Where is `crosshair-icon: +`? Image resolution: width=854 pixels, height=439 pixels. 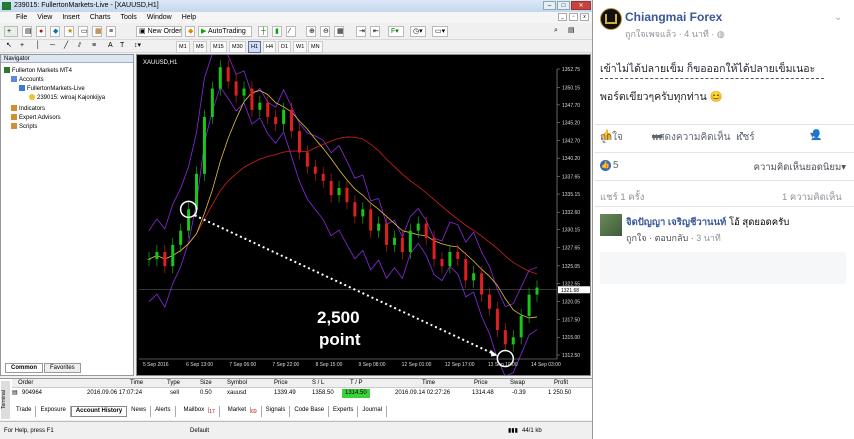
crosshair-icon: + is located at coordinates (23, 46).